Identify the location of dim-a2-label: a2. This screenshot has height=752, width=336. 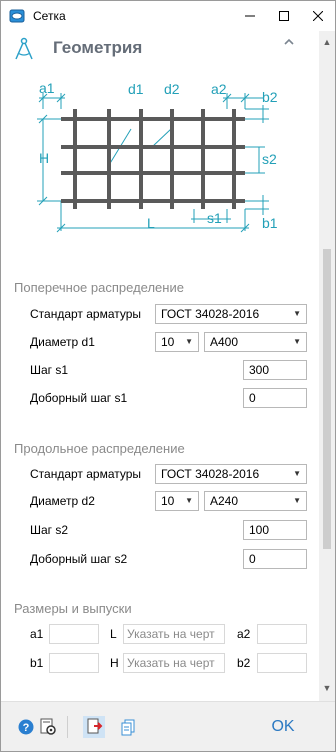
(244, 634).